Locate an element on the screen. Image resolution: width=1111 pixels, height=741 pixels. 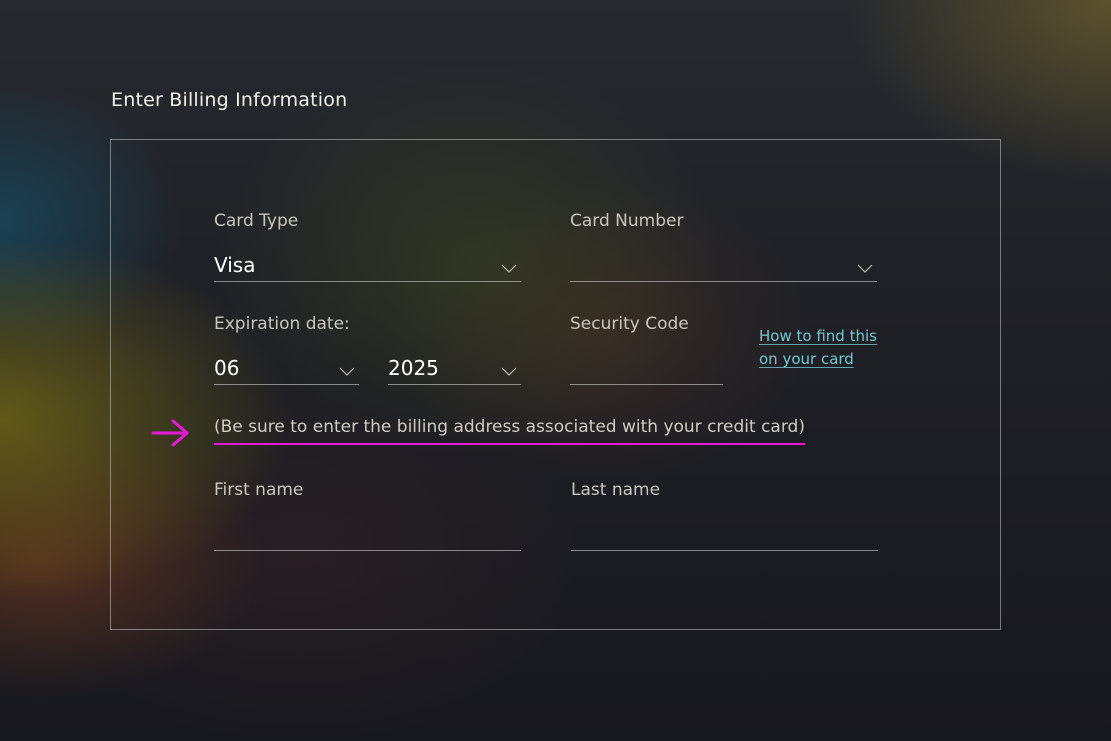
card-type-select: Visa is located at coordinates (367, 262).